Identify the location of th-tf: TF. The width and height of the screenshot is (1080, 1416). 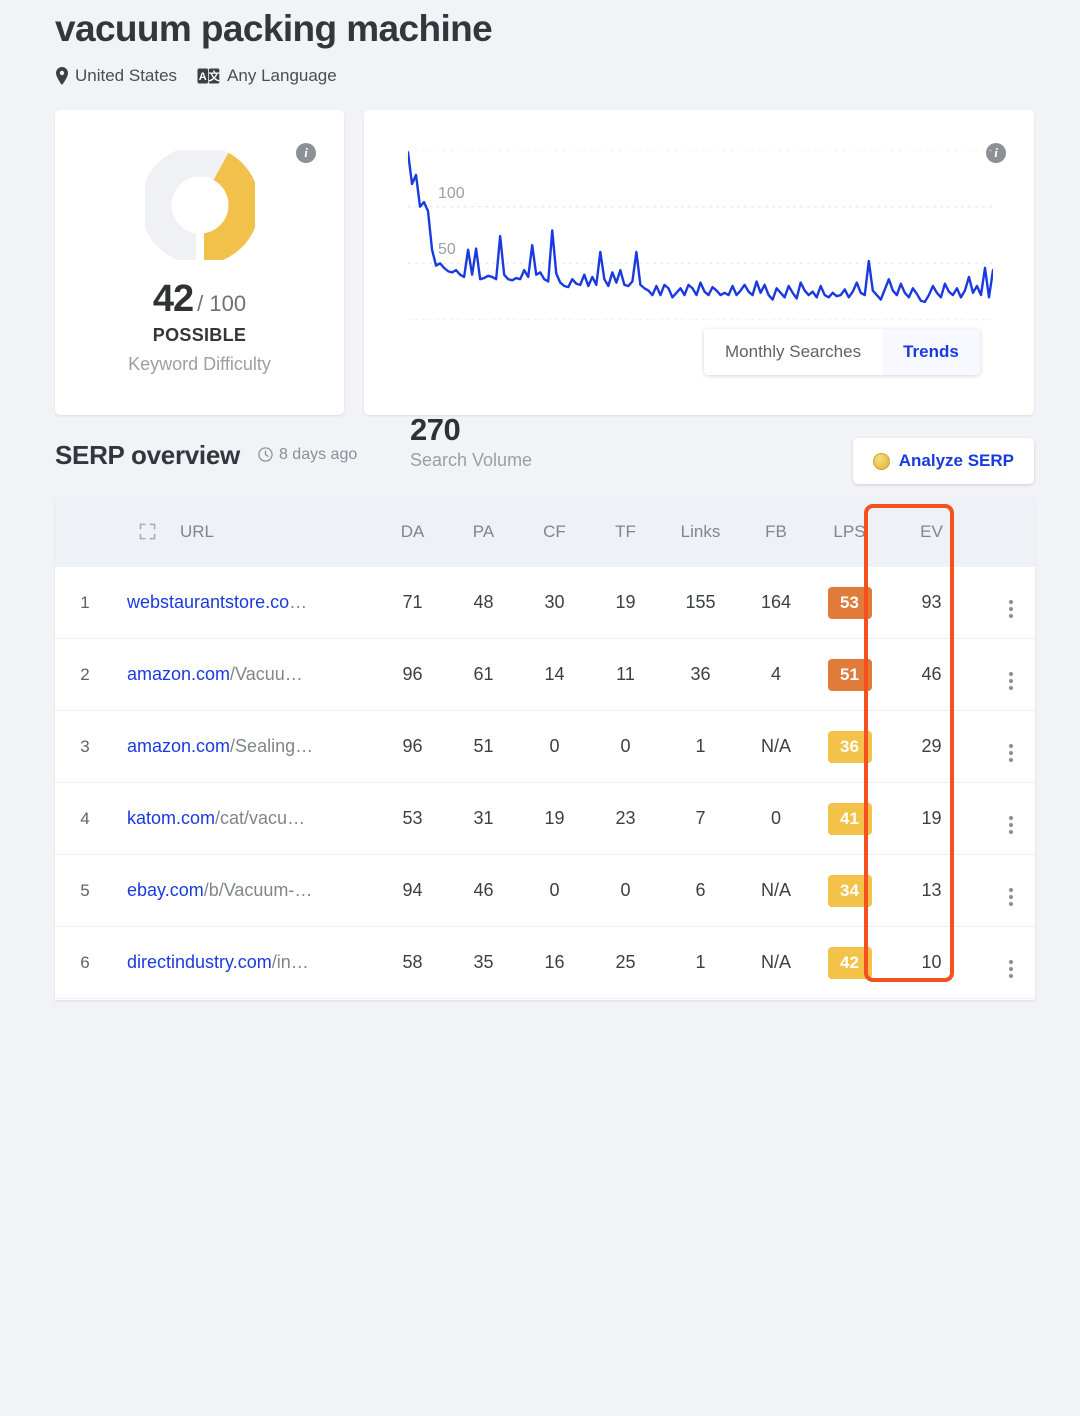
(625, 531).